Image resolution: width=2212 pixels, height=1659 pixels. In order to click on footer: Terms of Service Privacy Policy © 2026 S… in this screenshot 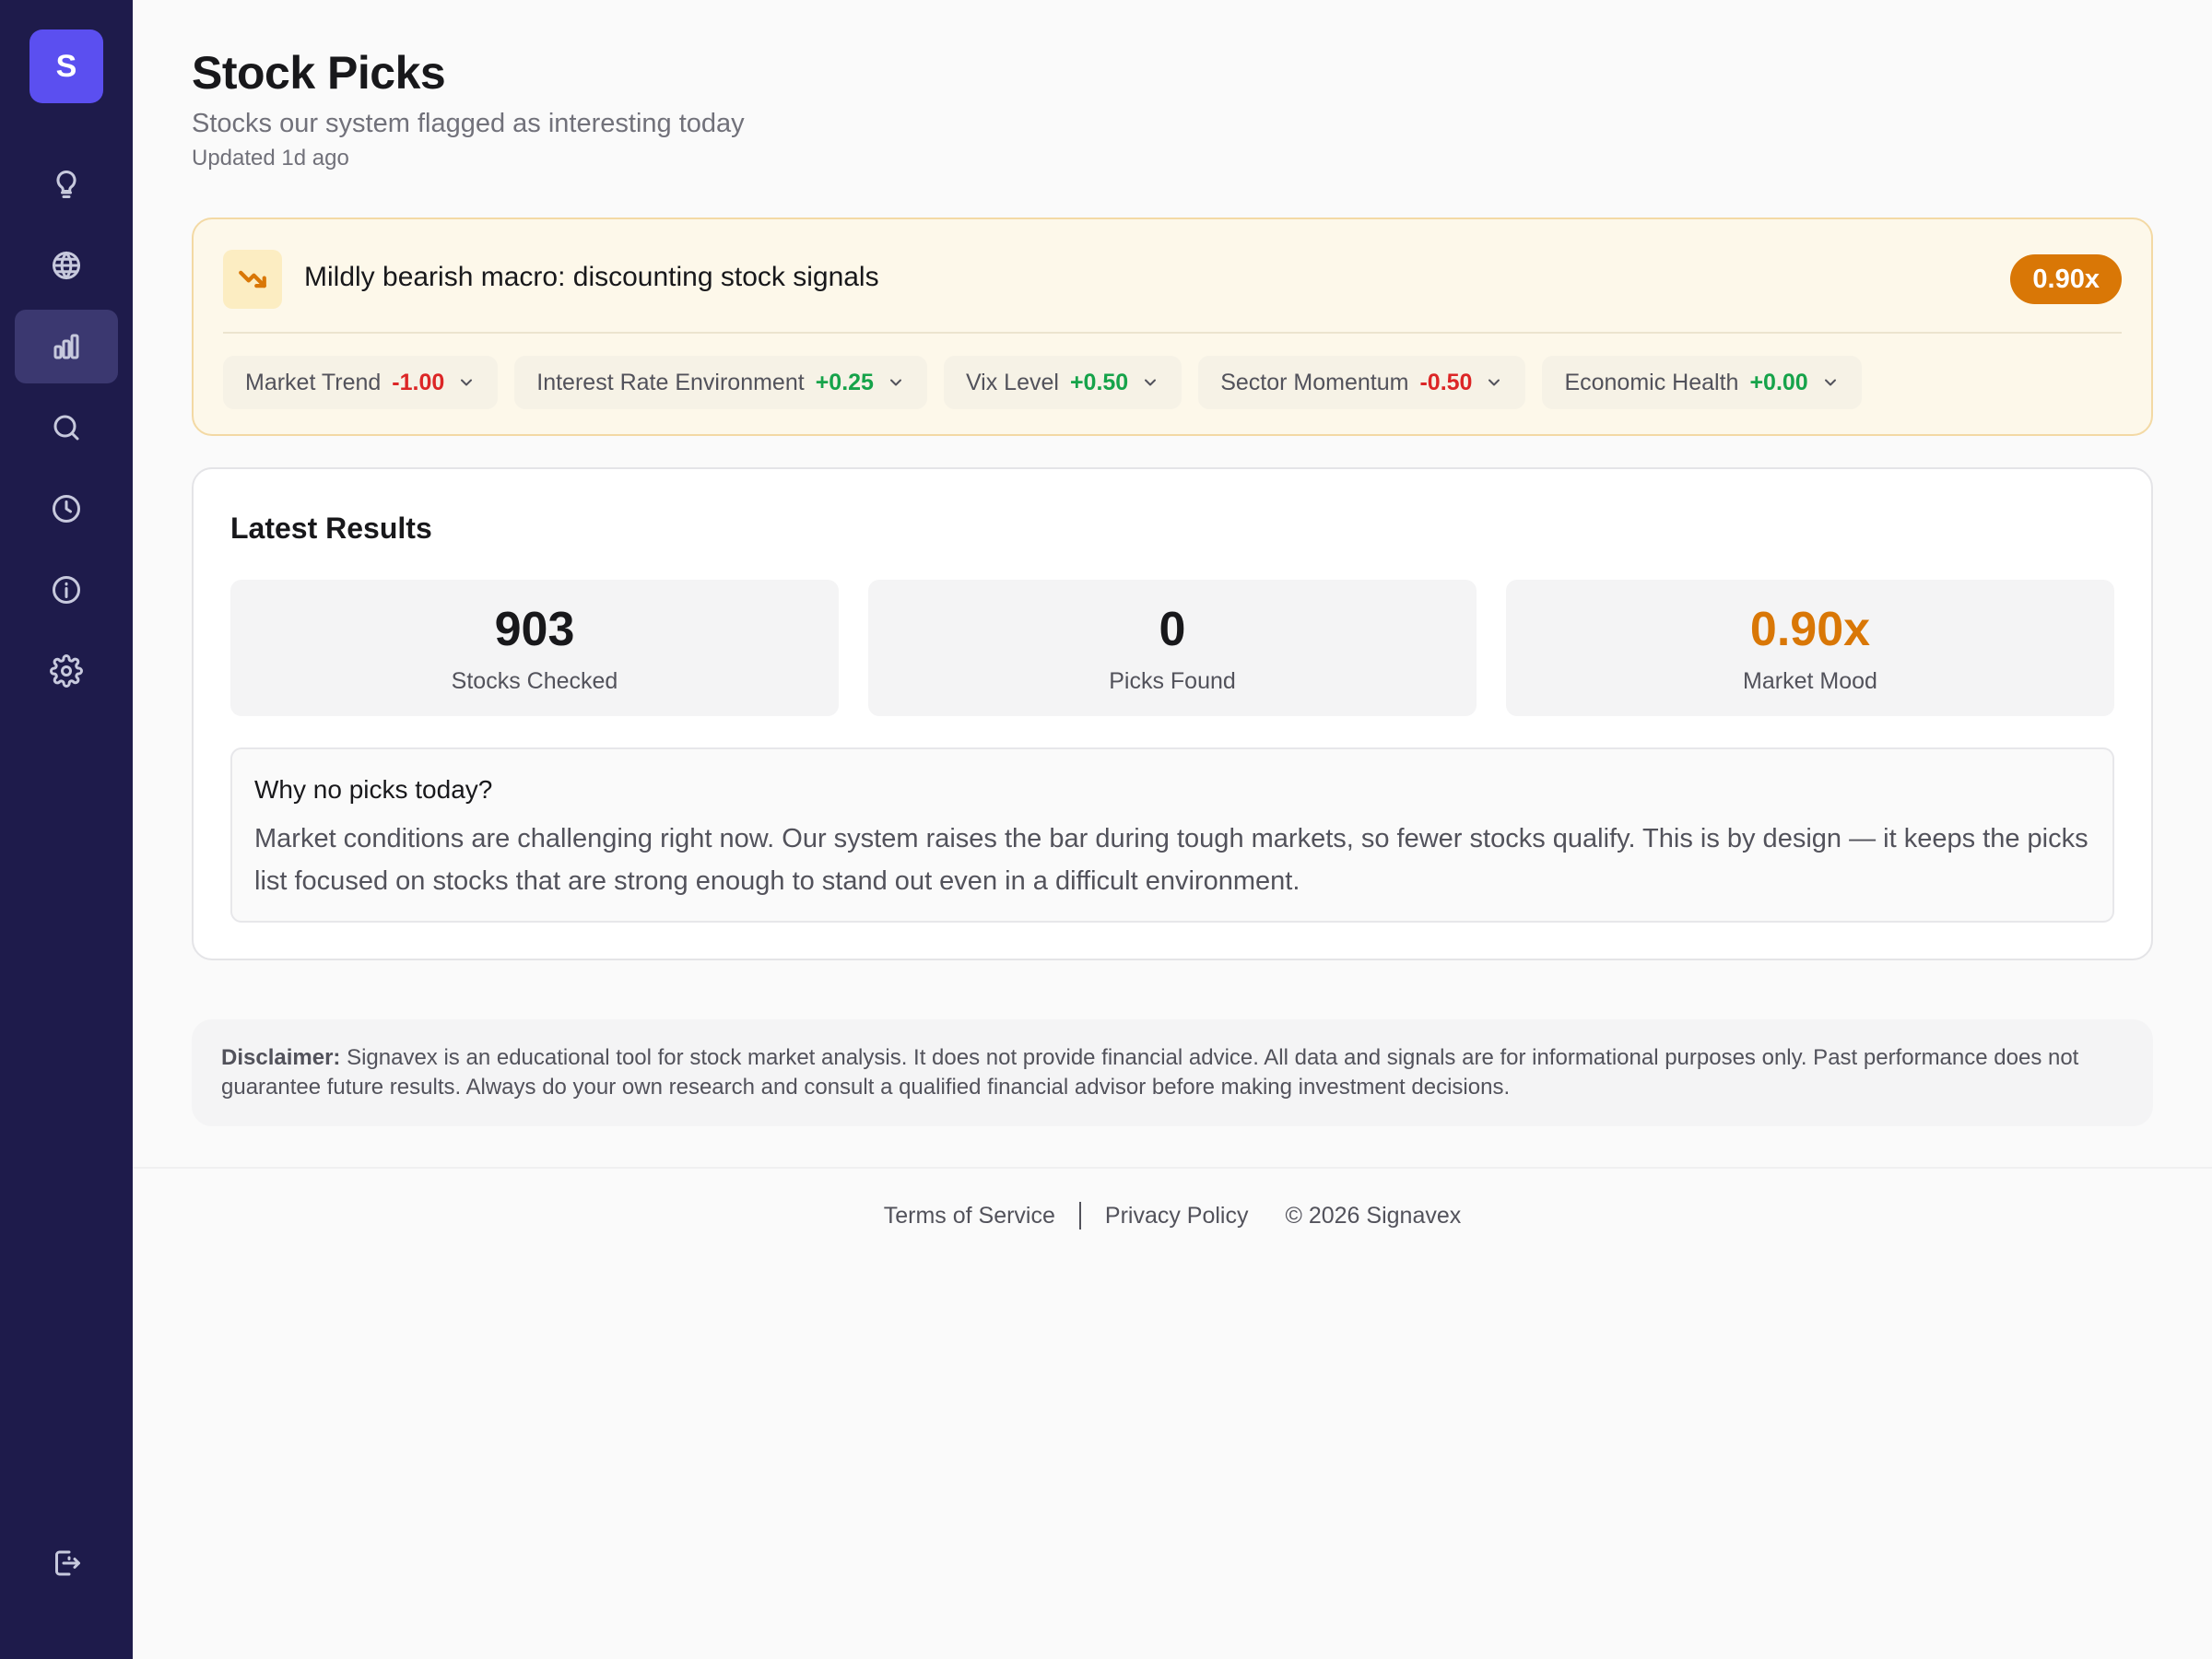, I will do `click(1172, 1216)`.